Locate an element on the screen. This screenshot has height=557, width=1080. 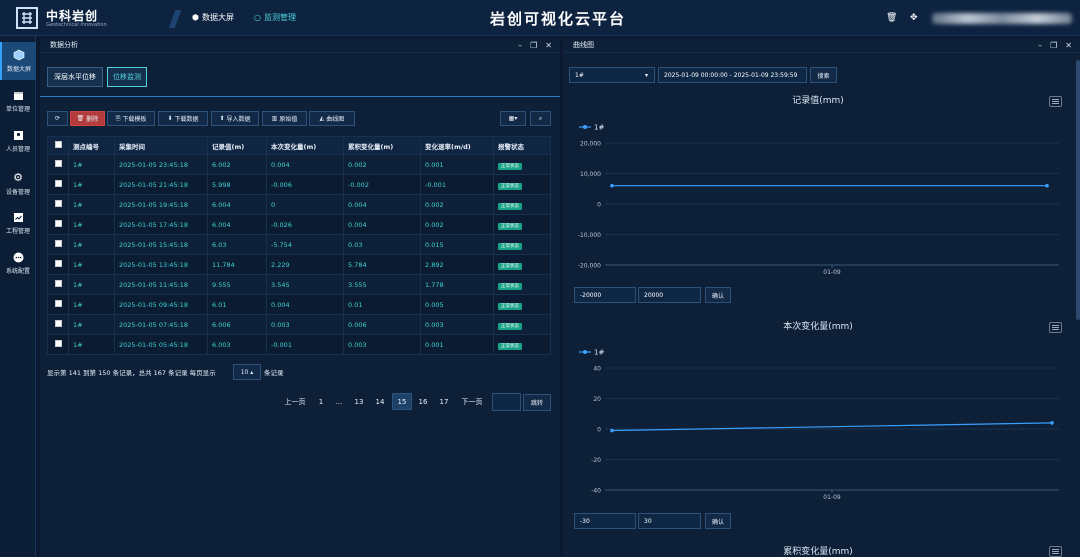
divider is located at coordinates (175, 19).